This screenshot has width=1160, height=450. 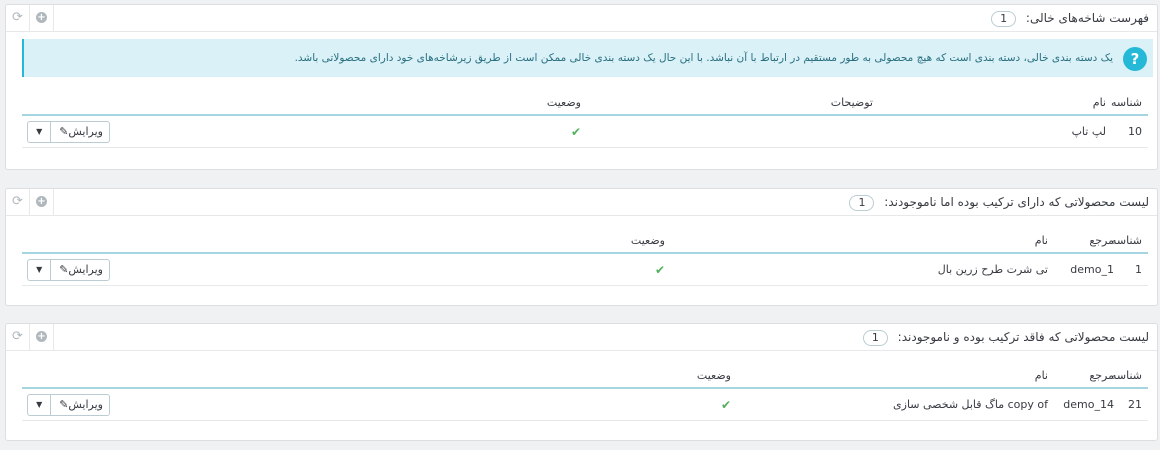 I want to click on cell-id: 1, so click(x=1134, y=269).